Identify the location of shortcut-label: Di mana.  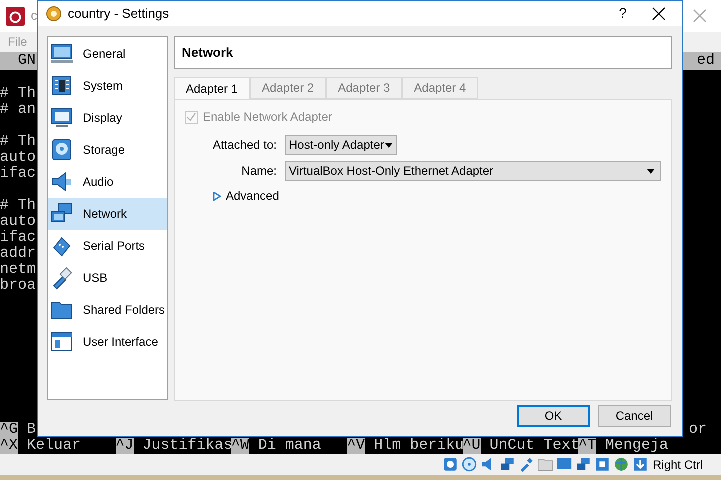
(290, 446).